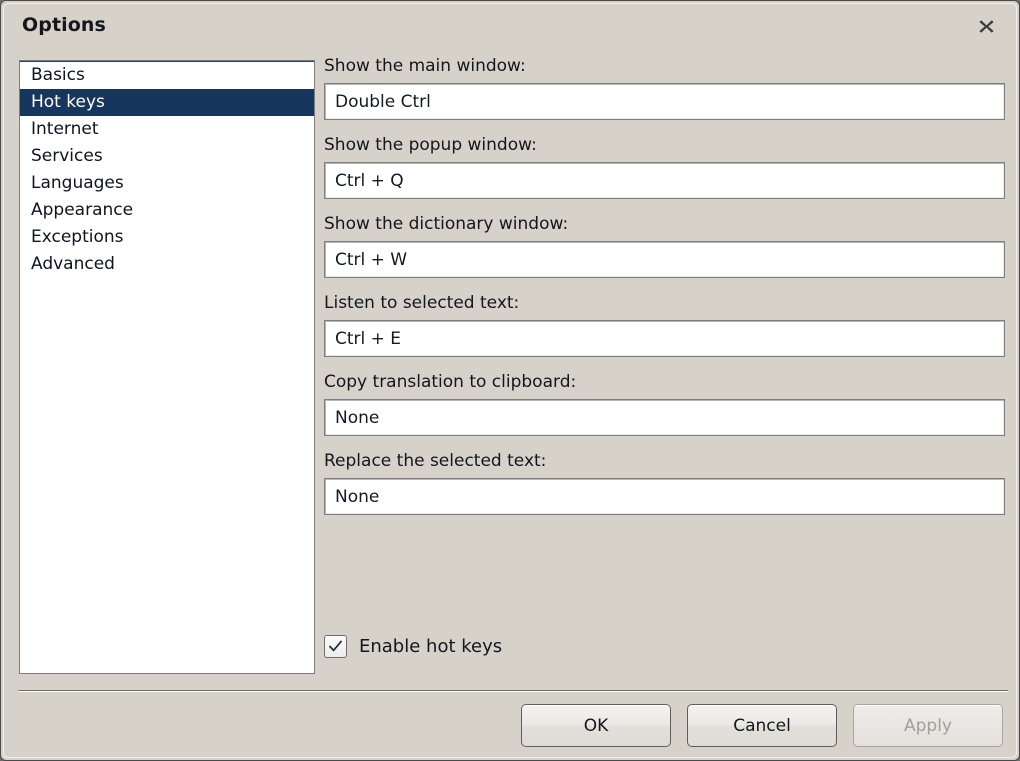 The height and width of the screenshot is (761, 1020). What do you see at coordinates (664, 101) in the screenshot?
I see `hotkey-input-show-the-main-window: Double Ctrl` at bounding box center [664, 101].